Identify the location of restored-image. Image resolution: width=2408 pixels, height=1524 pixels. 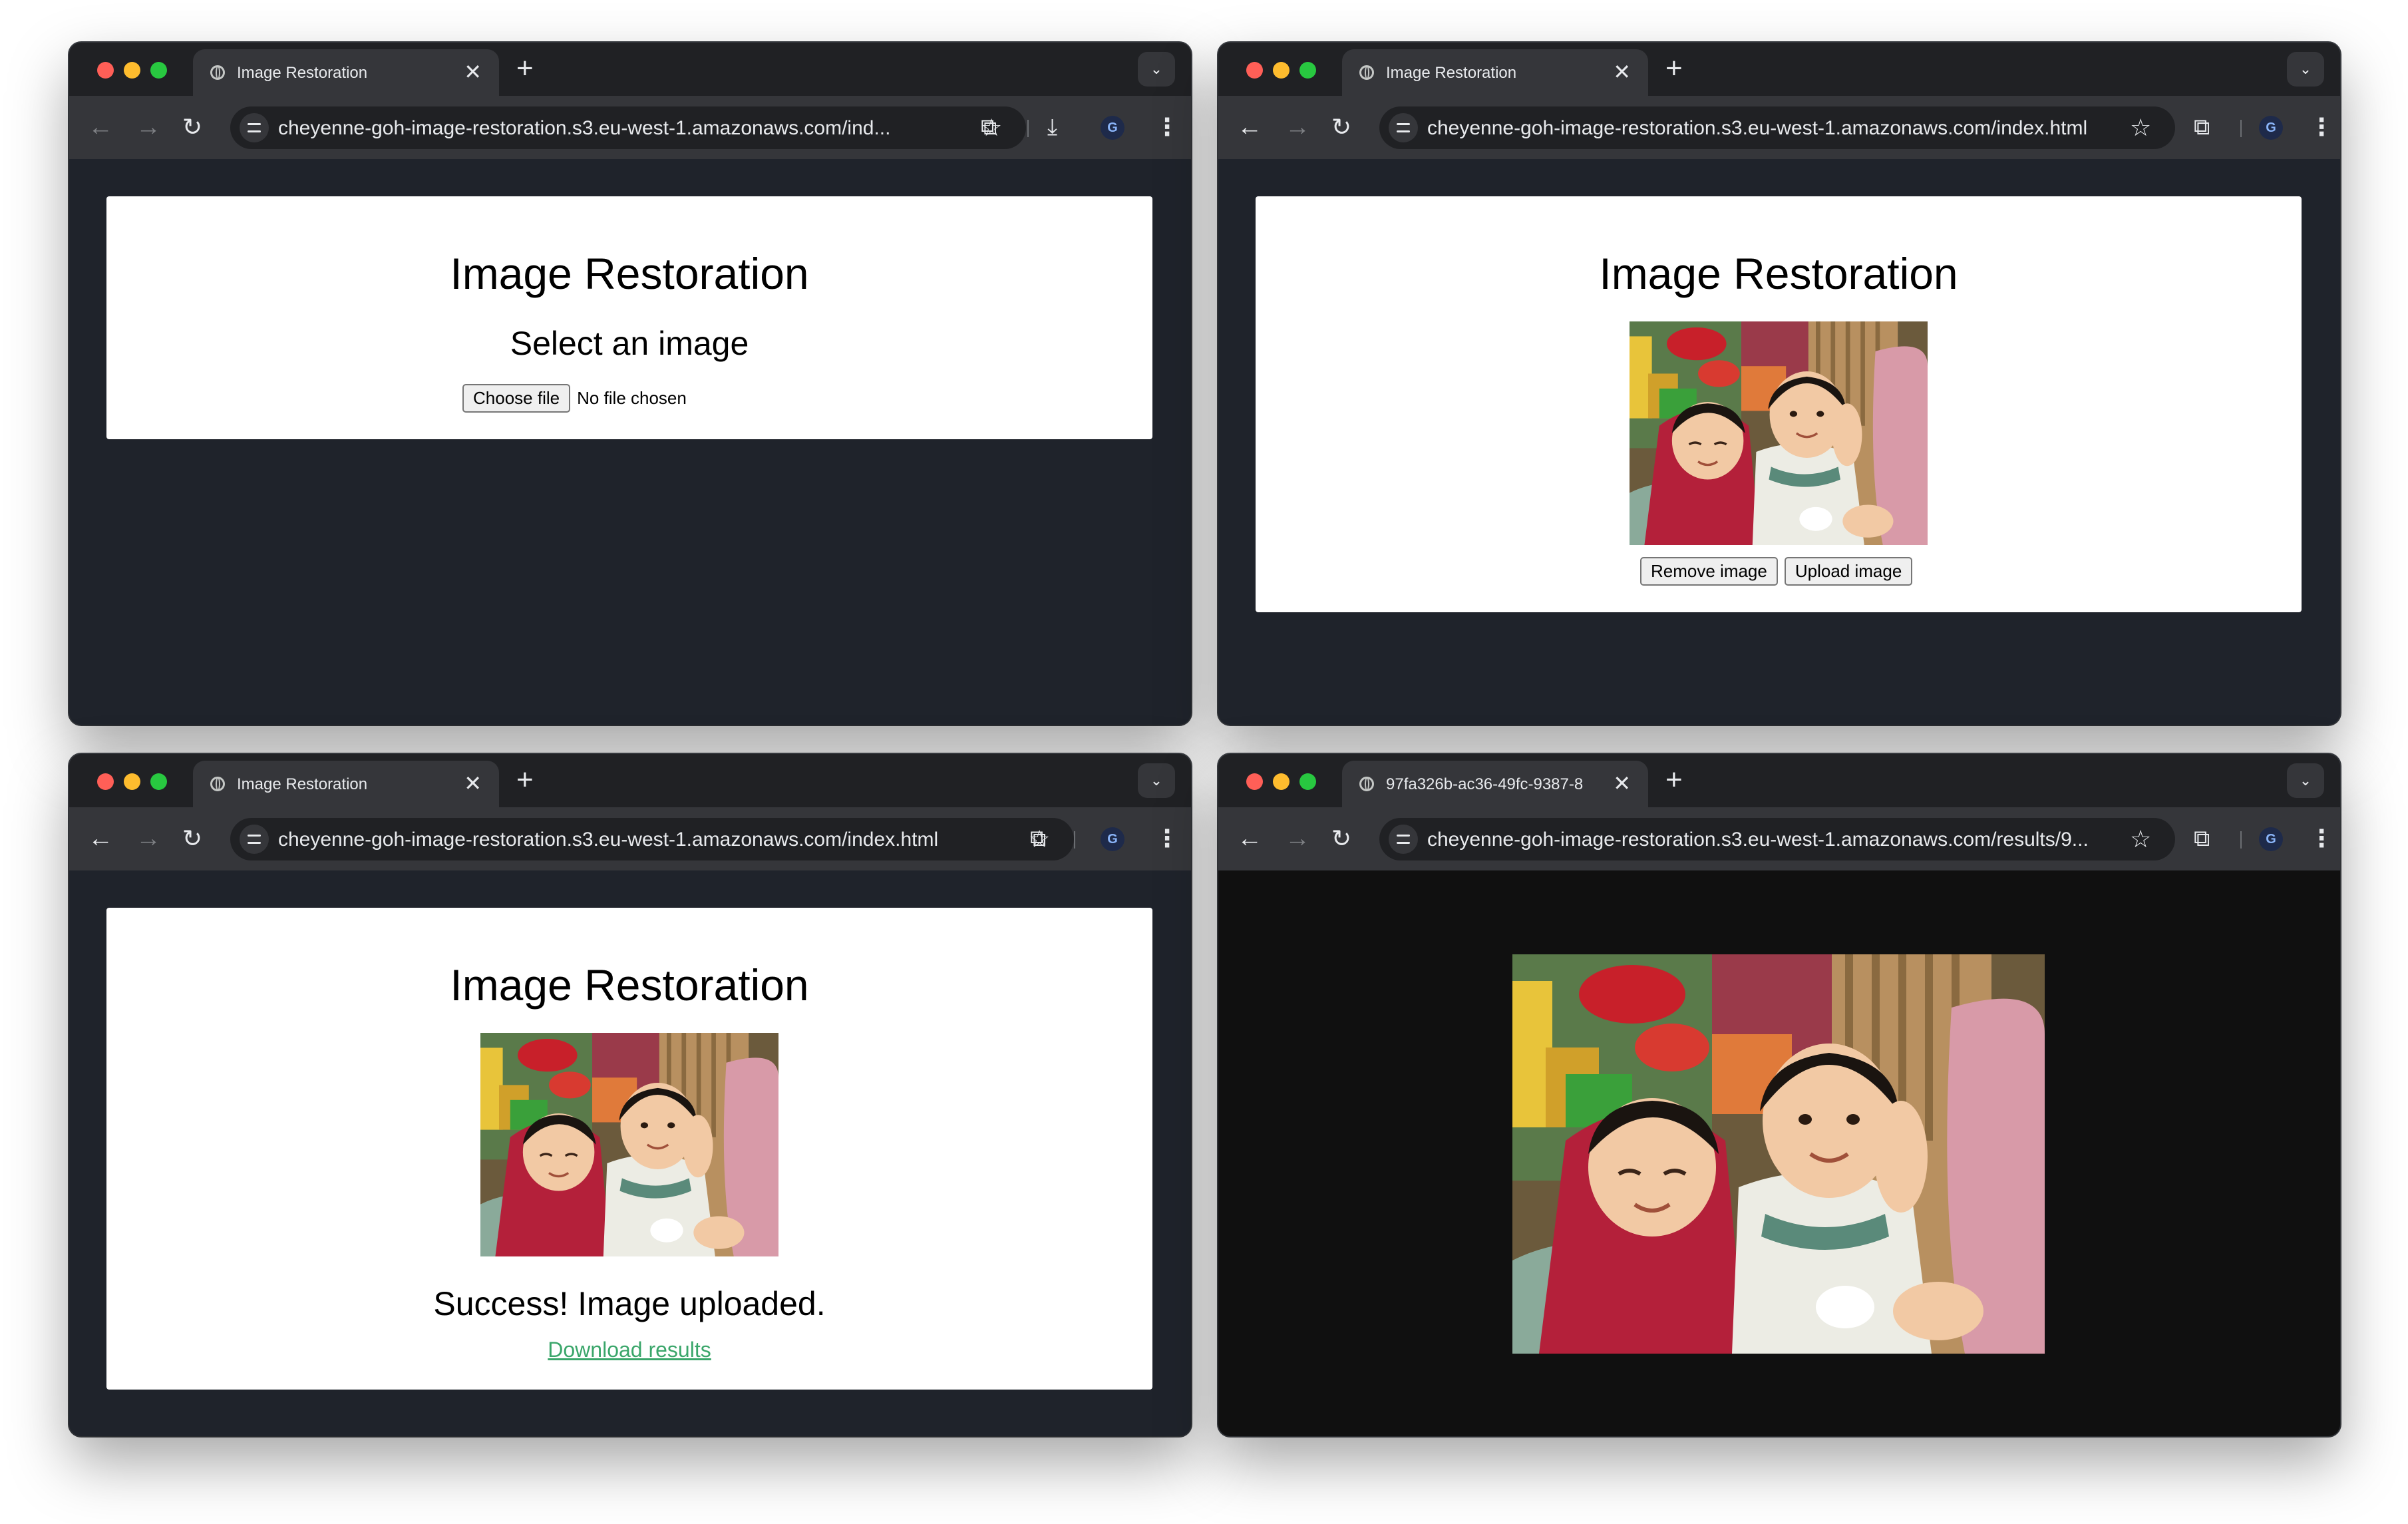
(1778, 1154).